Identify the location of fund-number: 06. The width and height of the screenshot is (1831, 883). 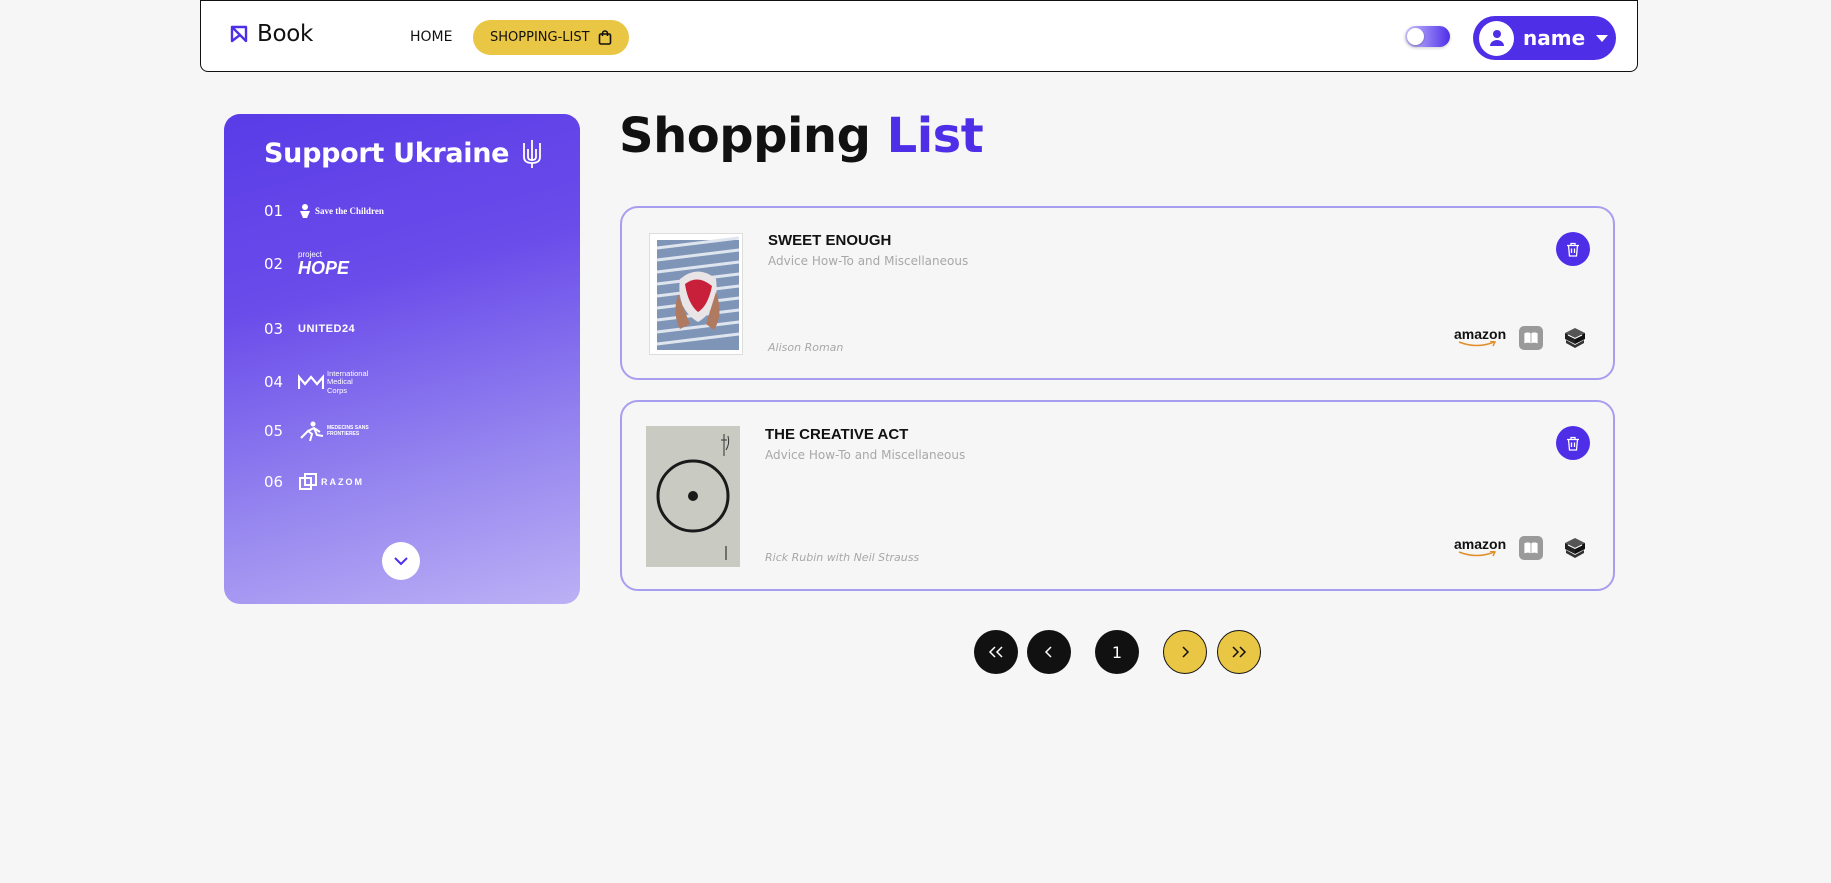
(274, 482).